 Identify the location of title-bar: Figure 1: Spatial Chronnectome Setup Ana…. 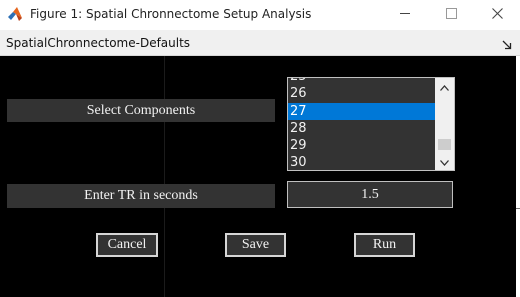
(260, 15).